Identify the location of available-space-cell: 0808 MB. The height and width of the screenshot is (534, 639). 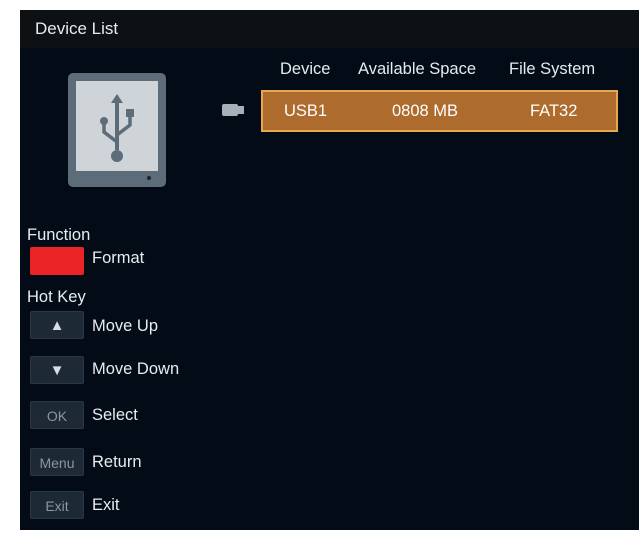
(425, 111).